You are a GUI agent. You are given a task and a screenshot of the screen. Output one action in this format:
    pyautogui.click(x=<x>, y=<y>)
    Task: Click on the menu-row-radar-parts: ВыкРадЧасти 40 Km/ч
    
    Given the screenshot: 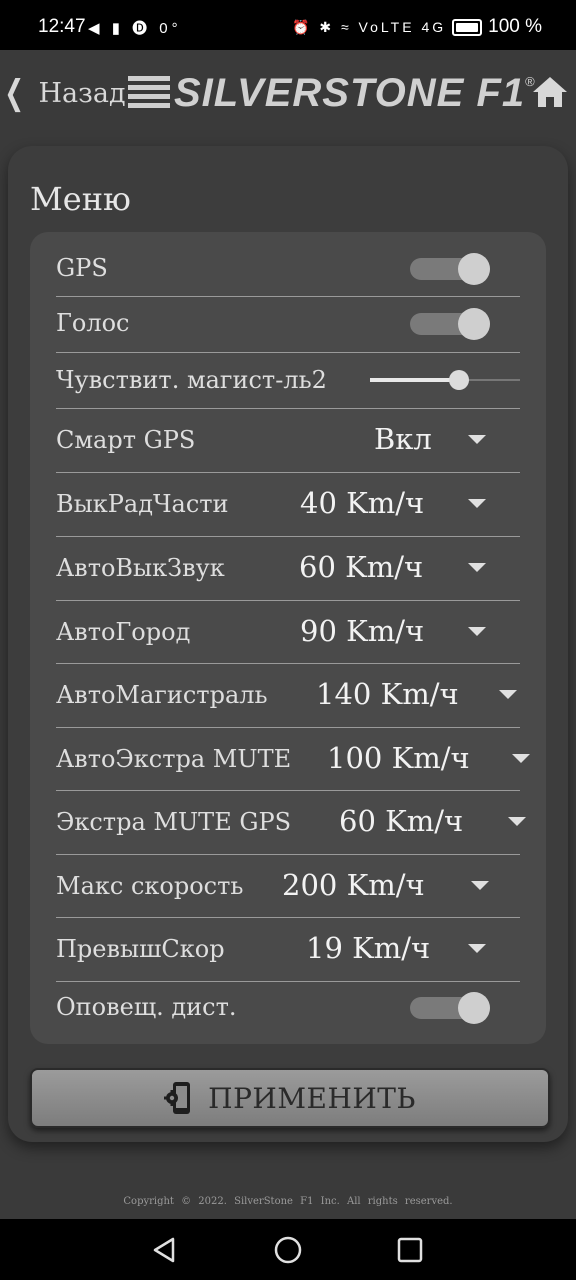 What is the action you would take?
    pyautogui.click(x=288, y=504)
    